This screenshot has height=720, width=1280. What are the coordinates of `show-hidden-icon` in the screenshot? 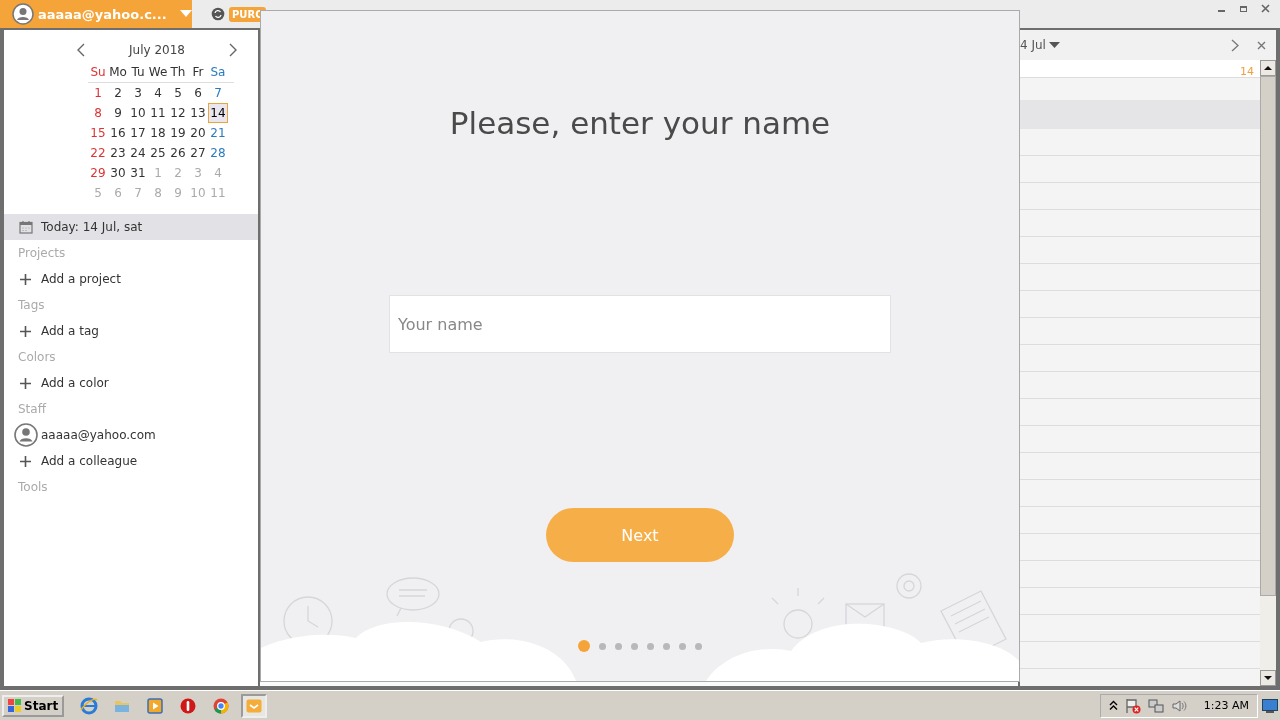 It's located at (1113, 705).